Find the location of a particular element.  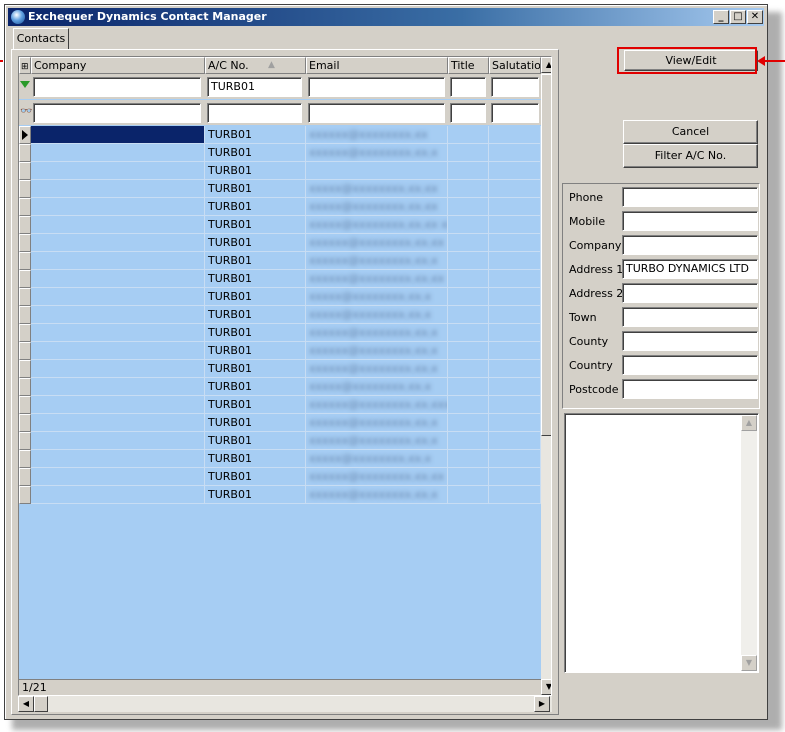

scroll-thumb is located at coordinates (546, 255).